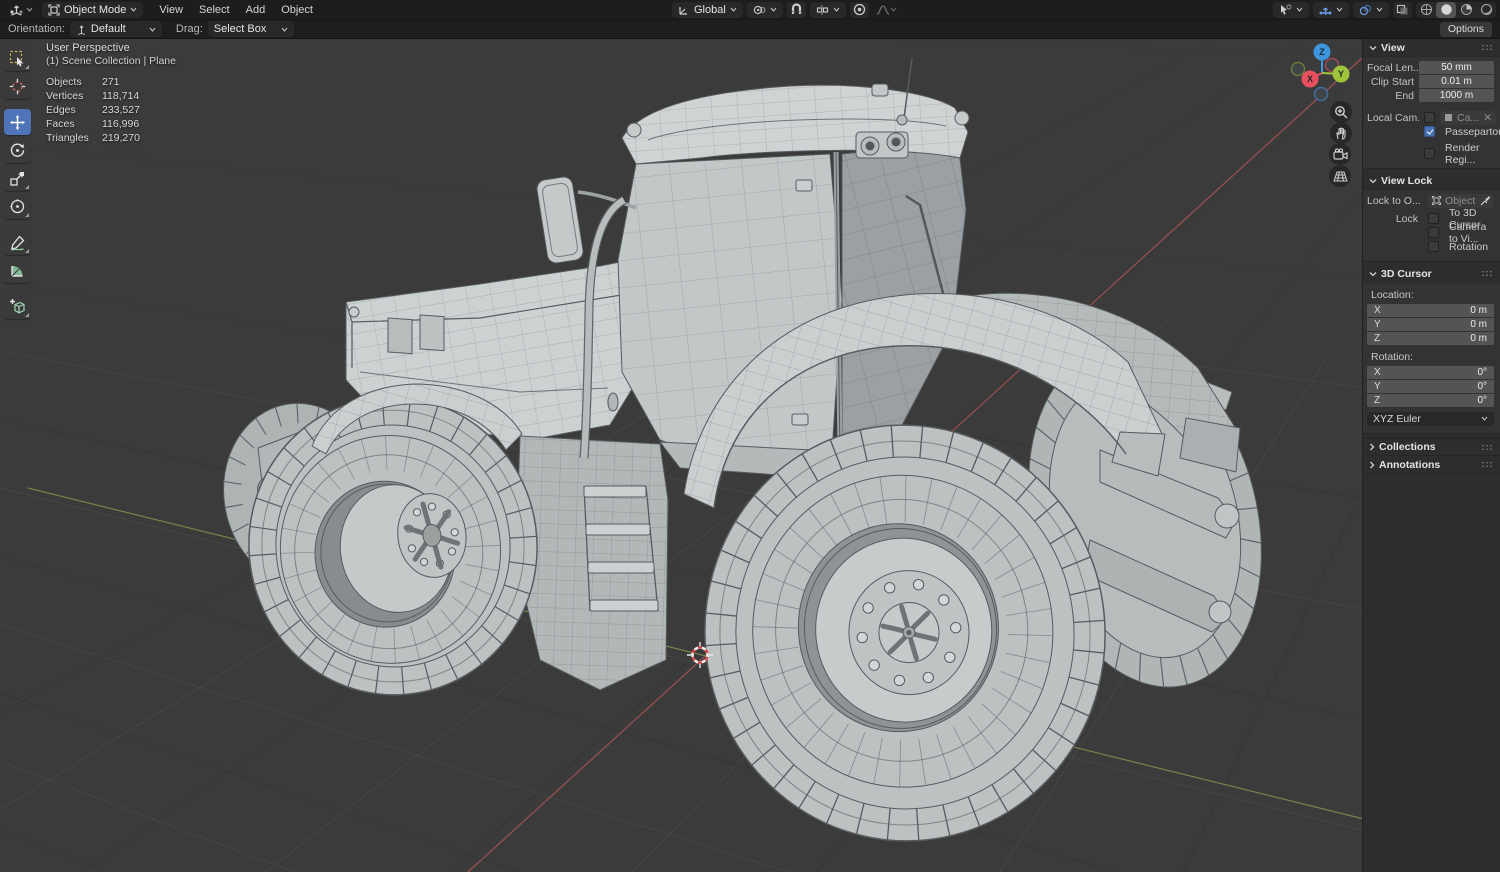 The height and width of the screenshot is (872, 1500). I want to click on tool-scale, so click(17, 178).